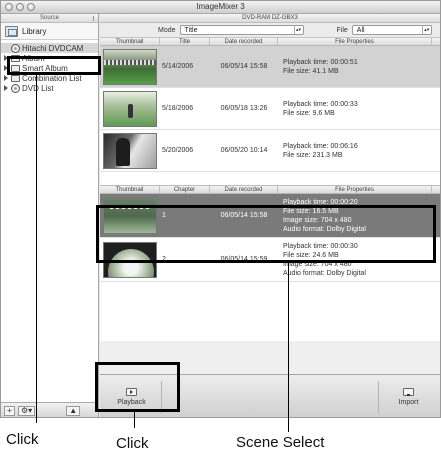  Describe the element at coordinates (93, 18) in the screenshot. I see `resize-grip-icon` at that location.